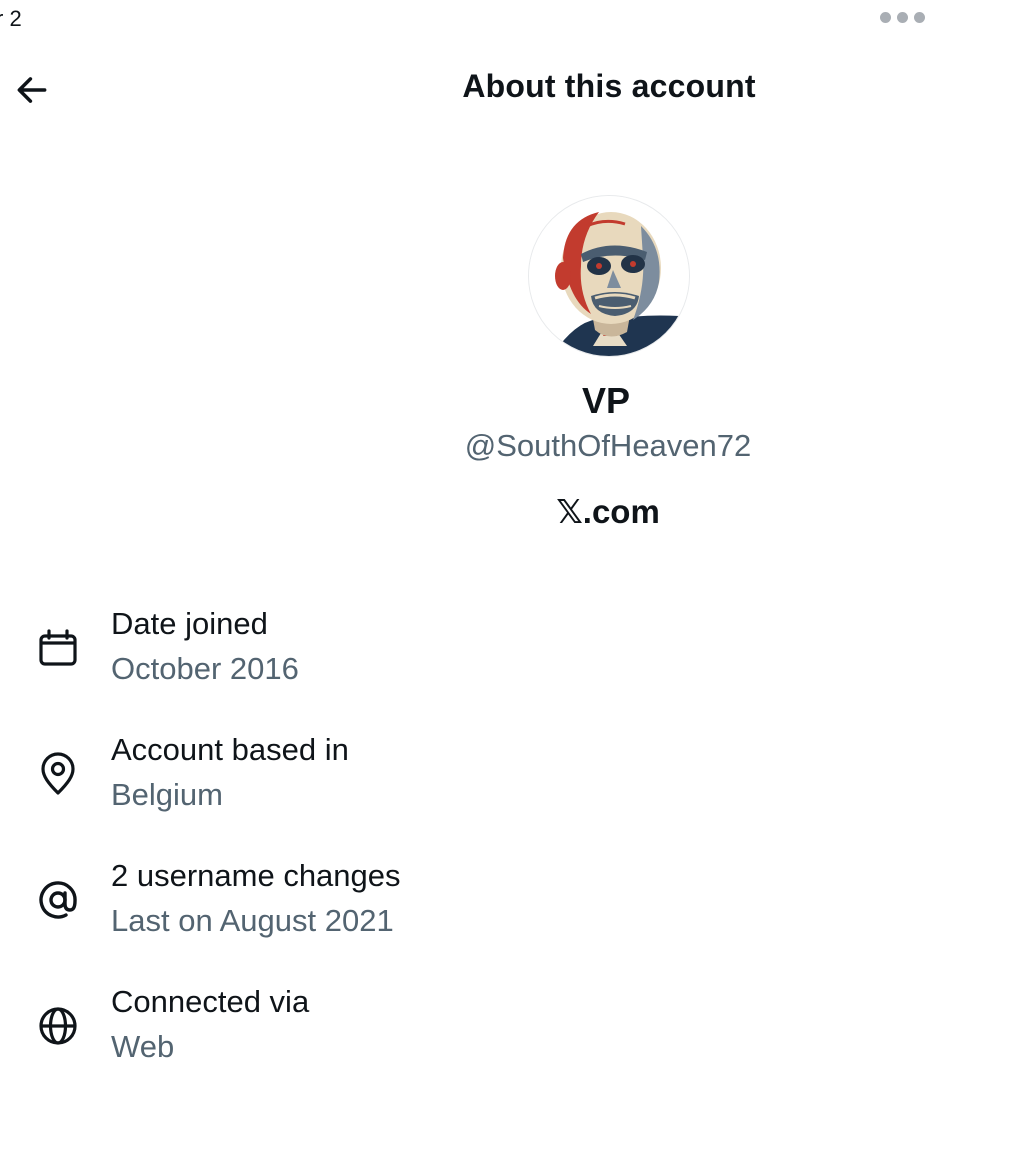 This screenshot has height=1154, width=1012. What do you see at coordinates (506, 1032) in the screenshot?
I see `detail-row-connected-via: Connected via Web` at bounding box center [506, 1032].